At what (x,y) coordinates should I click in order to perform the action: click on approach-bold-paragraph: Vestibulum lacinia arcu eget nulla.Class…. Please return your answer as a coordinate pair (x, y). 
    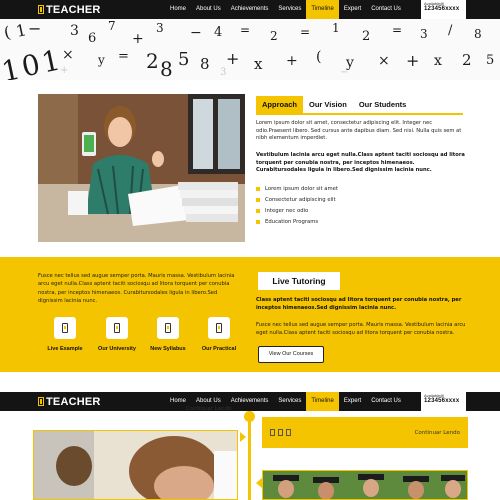
    Looking at the image, I should click on (360, 163).